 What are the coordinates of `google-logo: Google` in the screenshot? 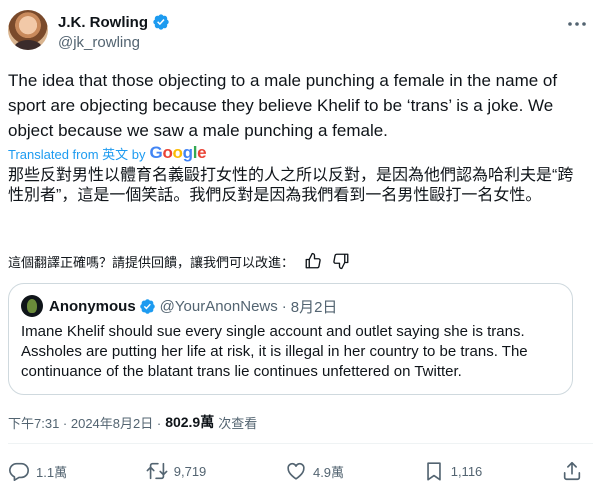 It's located at (178, 152).